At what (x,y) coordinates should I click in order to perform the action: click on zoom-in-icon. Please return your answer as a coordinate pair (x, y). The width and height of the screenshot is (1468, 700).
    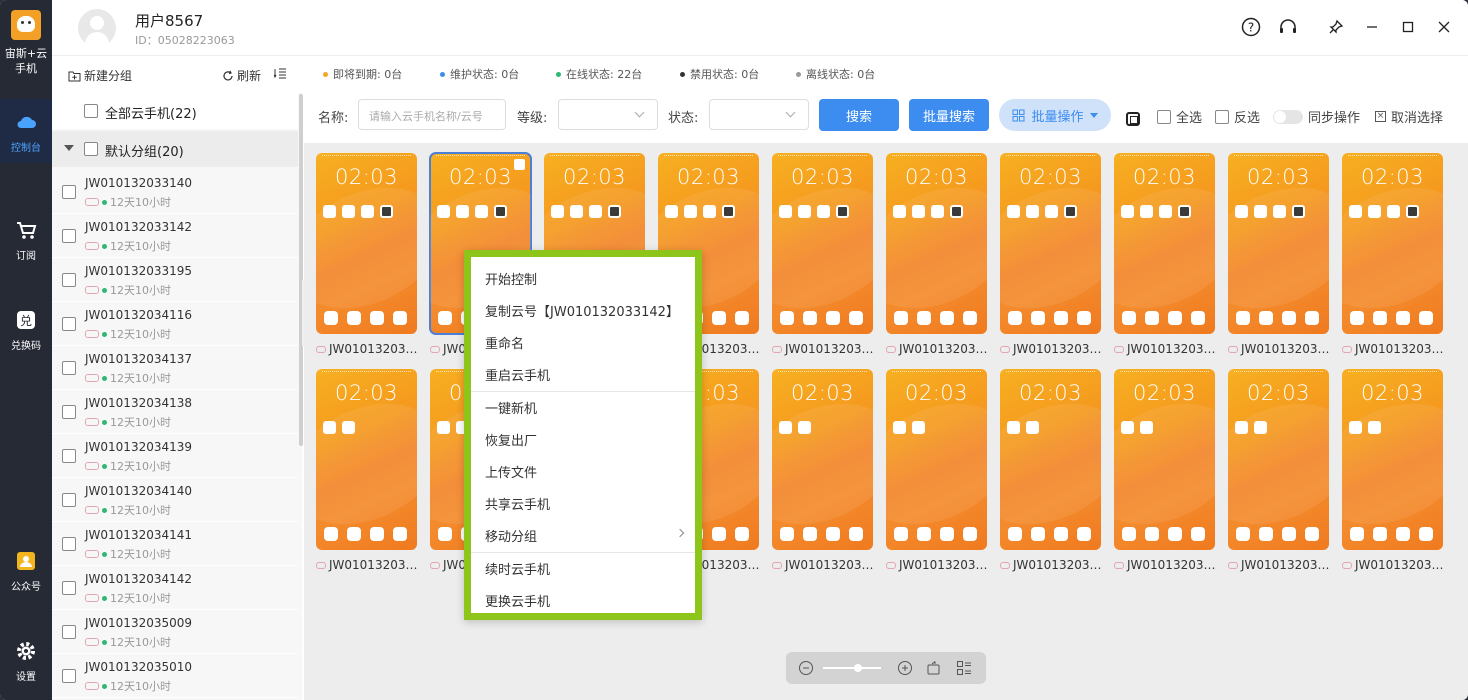
    Looking at the image, I should click on (905, 668).